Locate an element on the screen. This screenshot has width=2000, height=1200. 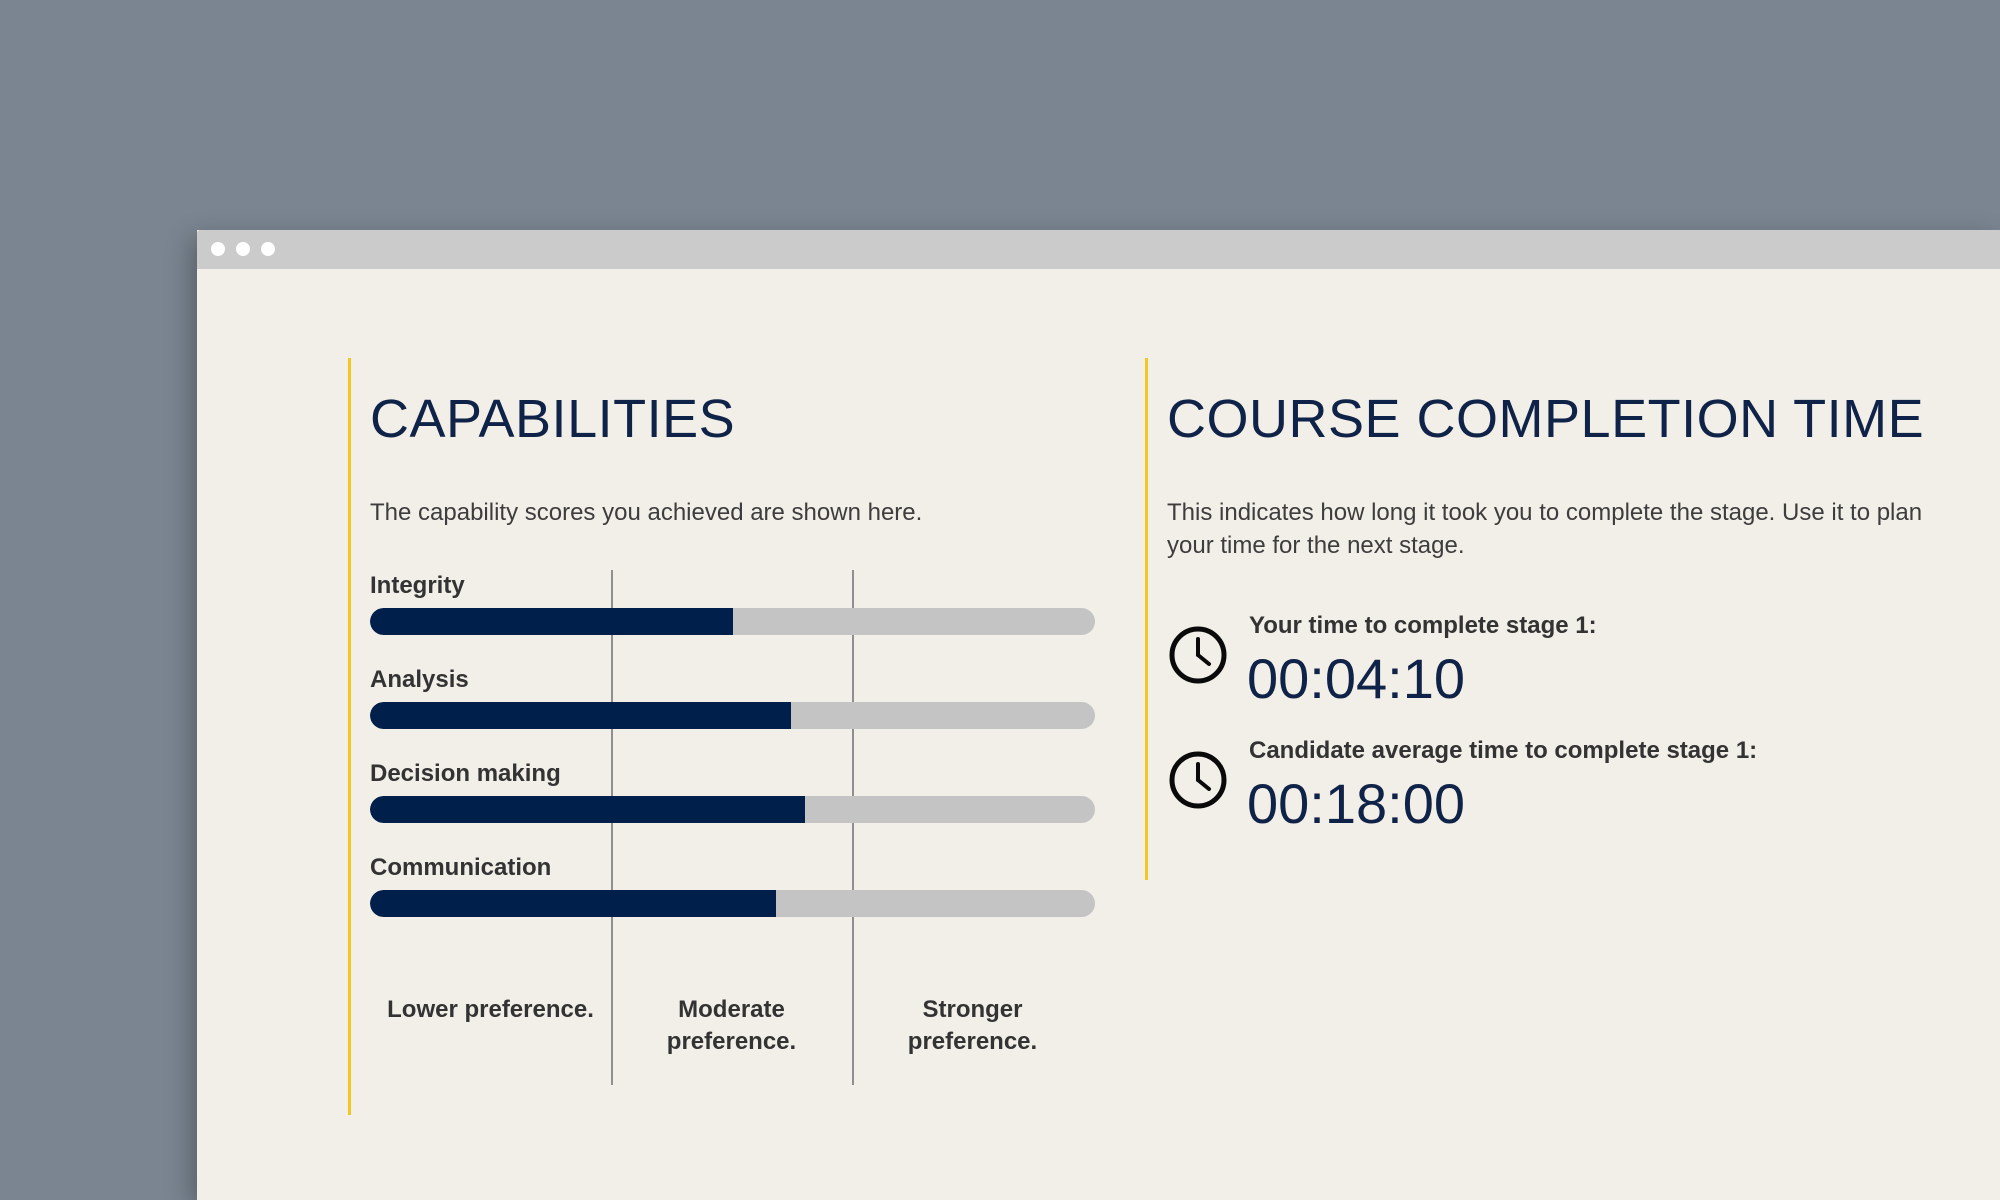
preference-label-lower: Lower preference. is located at coordinates (490, 1009).